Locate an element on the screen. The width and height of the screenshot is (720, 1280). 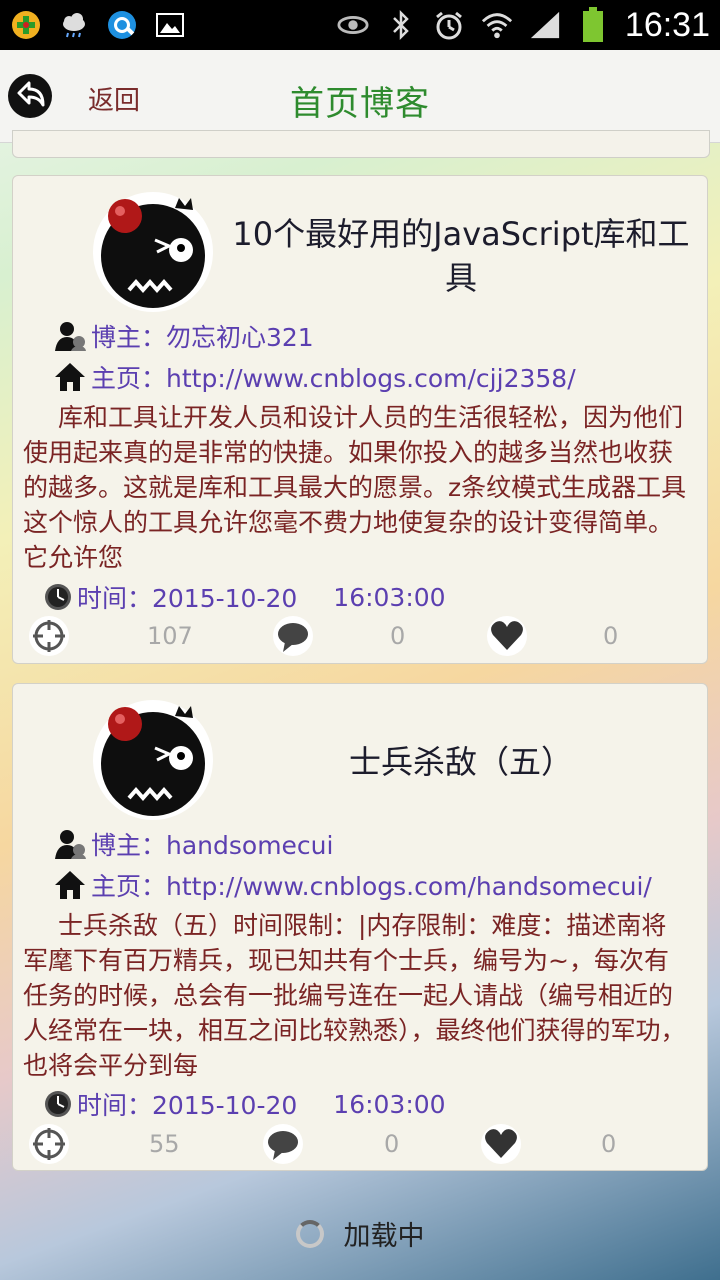
loading-text: 加载中 is located at coordinates (384, 1236).